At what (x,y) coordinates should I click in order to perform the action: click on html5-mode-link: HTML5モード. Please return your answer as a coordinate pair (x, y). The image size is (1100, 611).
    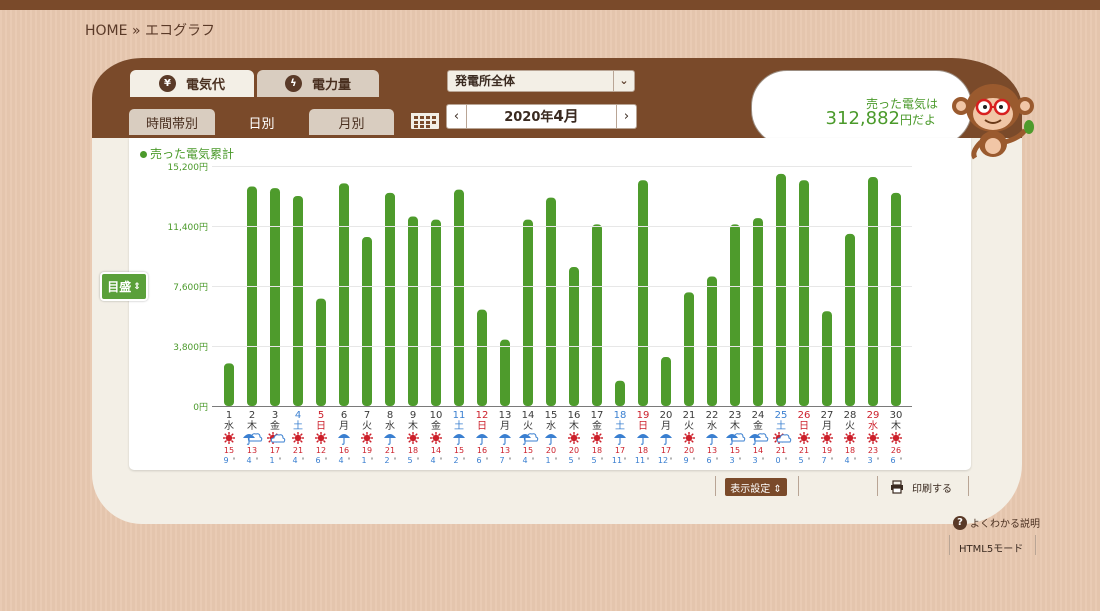
    Looking at the image, I should click on (991, 547).